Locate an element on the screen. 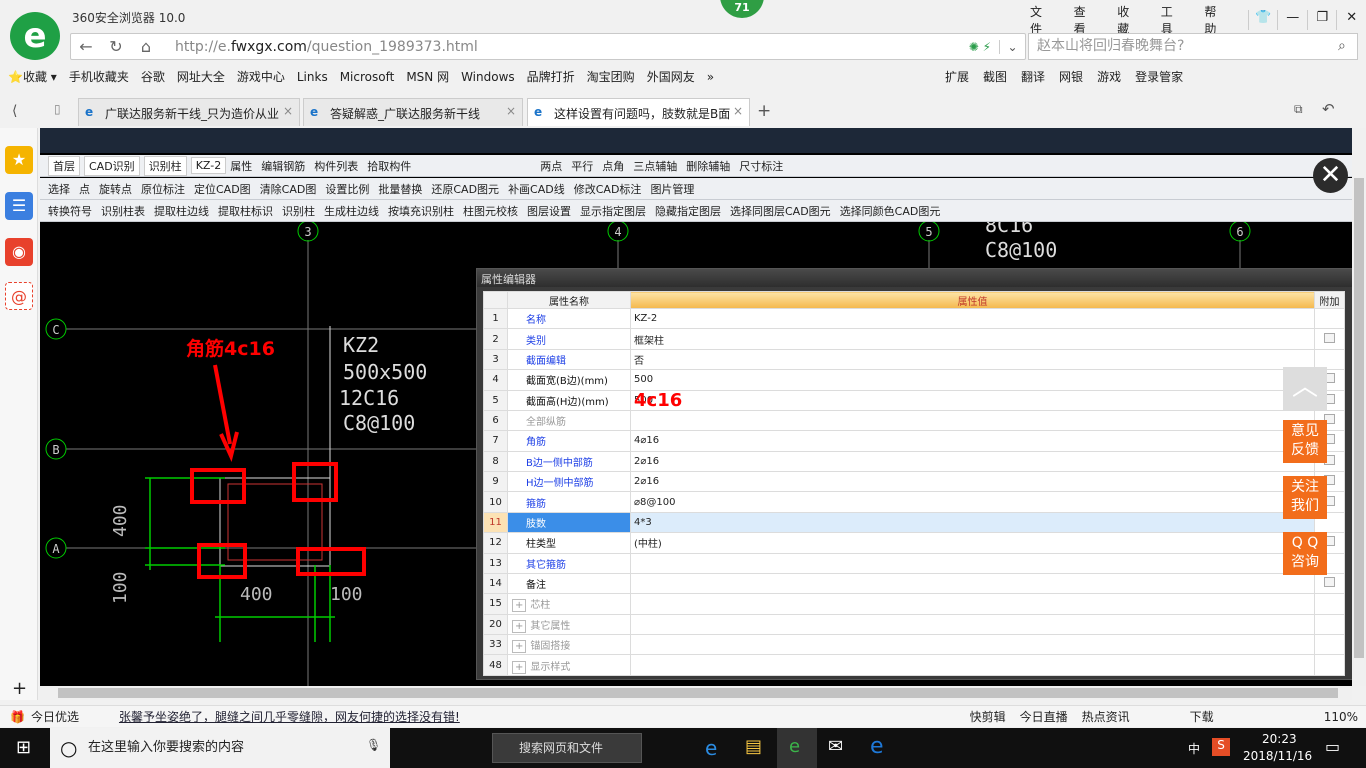 The height and width of the screenshot is (768, 1366). property-row: 7 角筋 4⌀16 is located at coordinates (914, 441).